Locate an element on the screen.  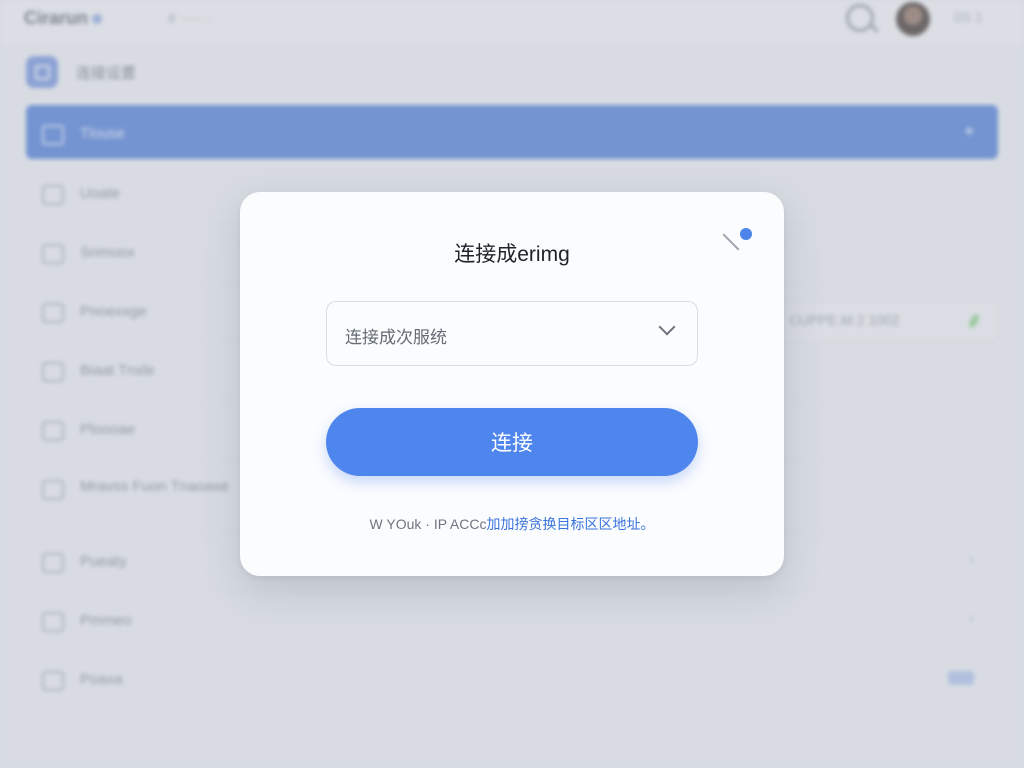
server-select: 连接成次服统 is located at coordinates (512, 333).